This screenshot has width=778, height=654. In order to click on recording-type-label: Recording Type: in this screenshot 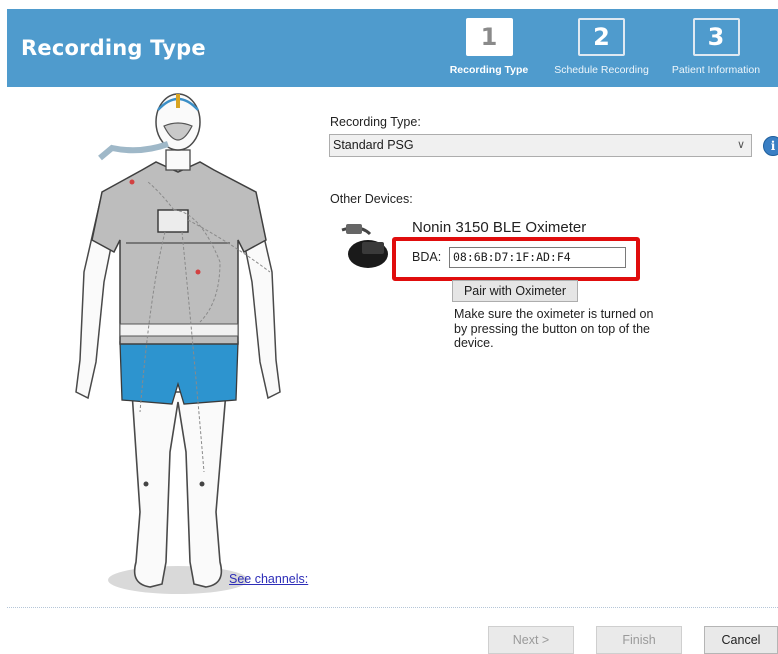, I will do `click(375, 122)`.